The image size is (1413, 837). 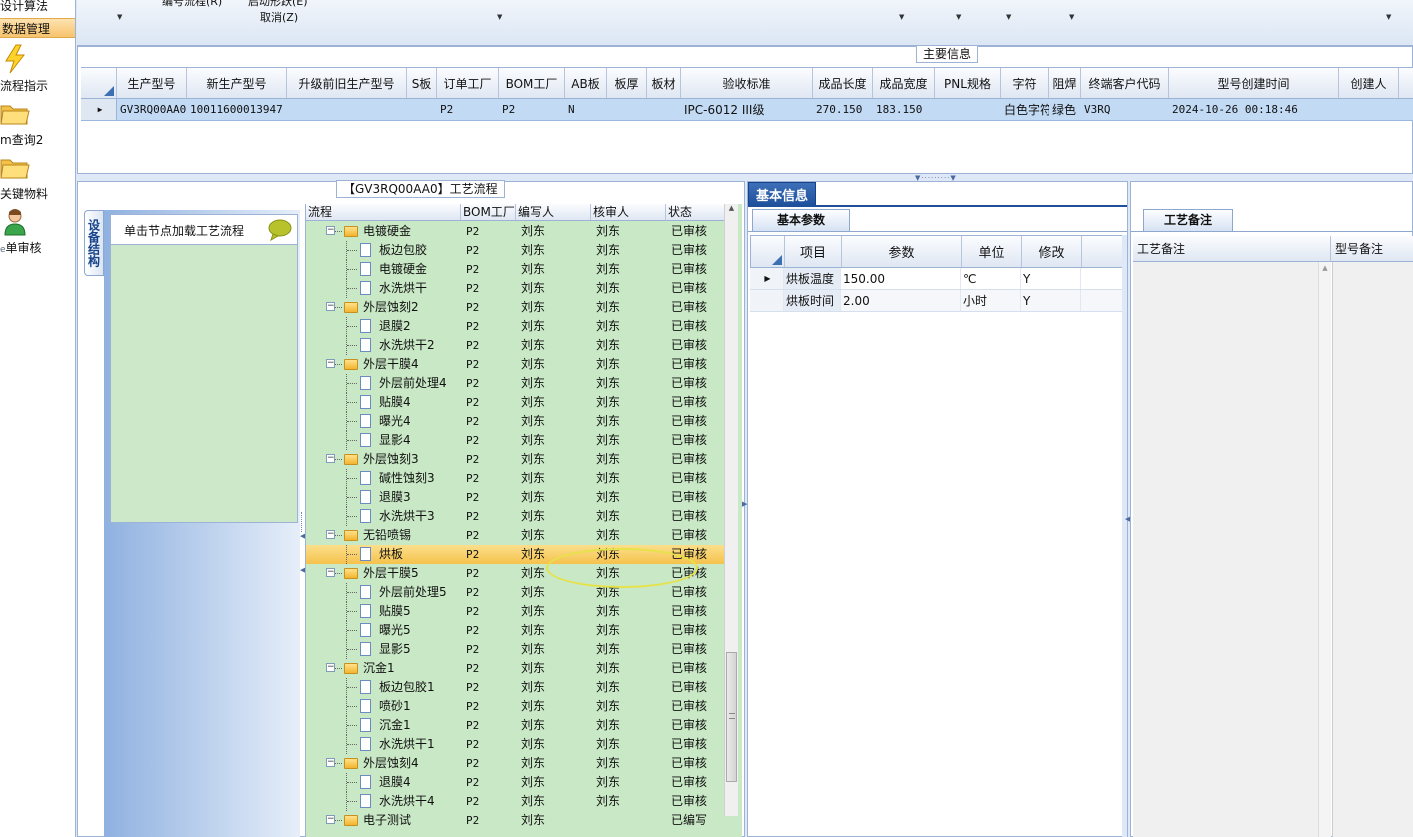 What do you see at coordinates (516, 516) in the screenshot?
I see `tree-row: 水洗烘干3 P2 刘东 刘东 已审核` at bounding box center [516, 516].